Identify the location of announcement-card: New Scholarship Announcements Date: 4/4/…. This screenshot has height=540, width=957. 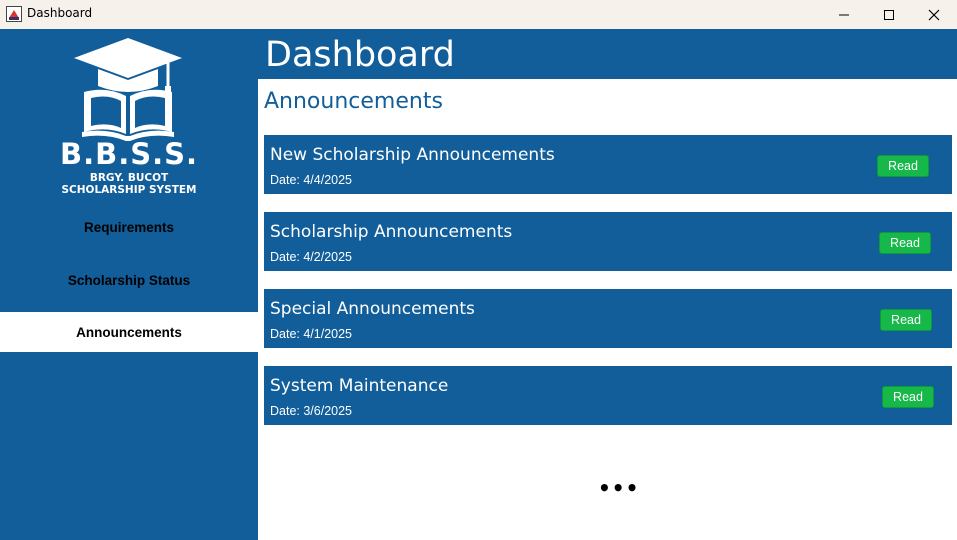
(608, 164).